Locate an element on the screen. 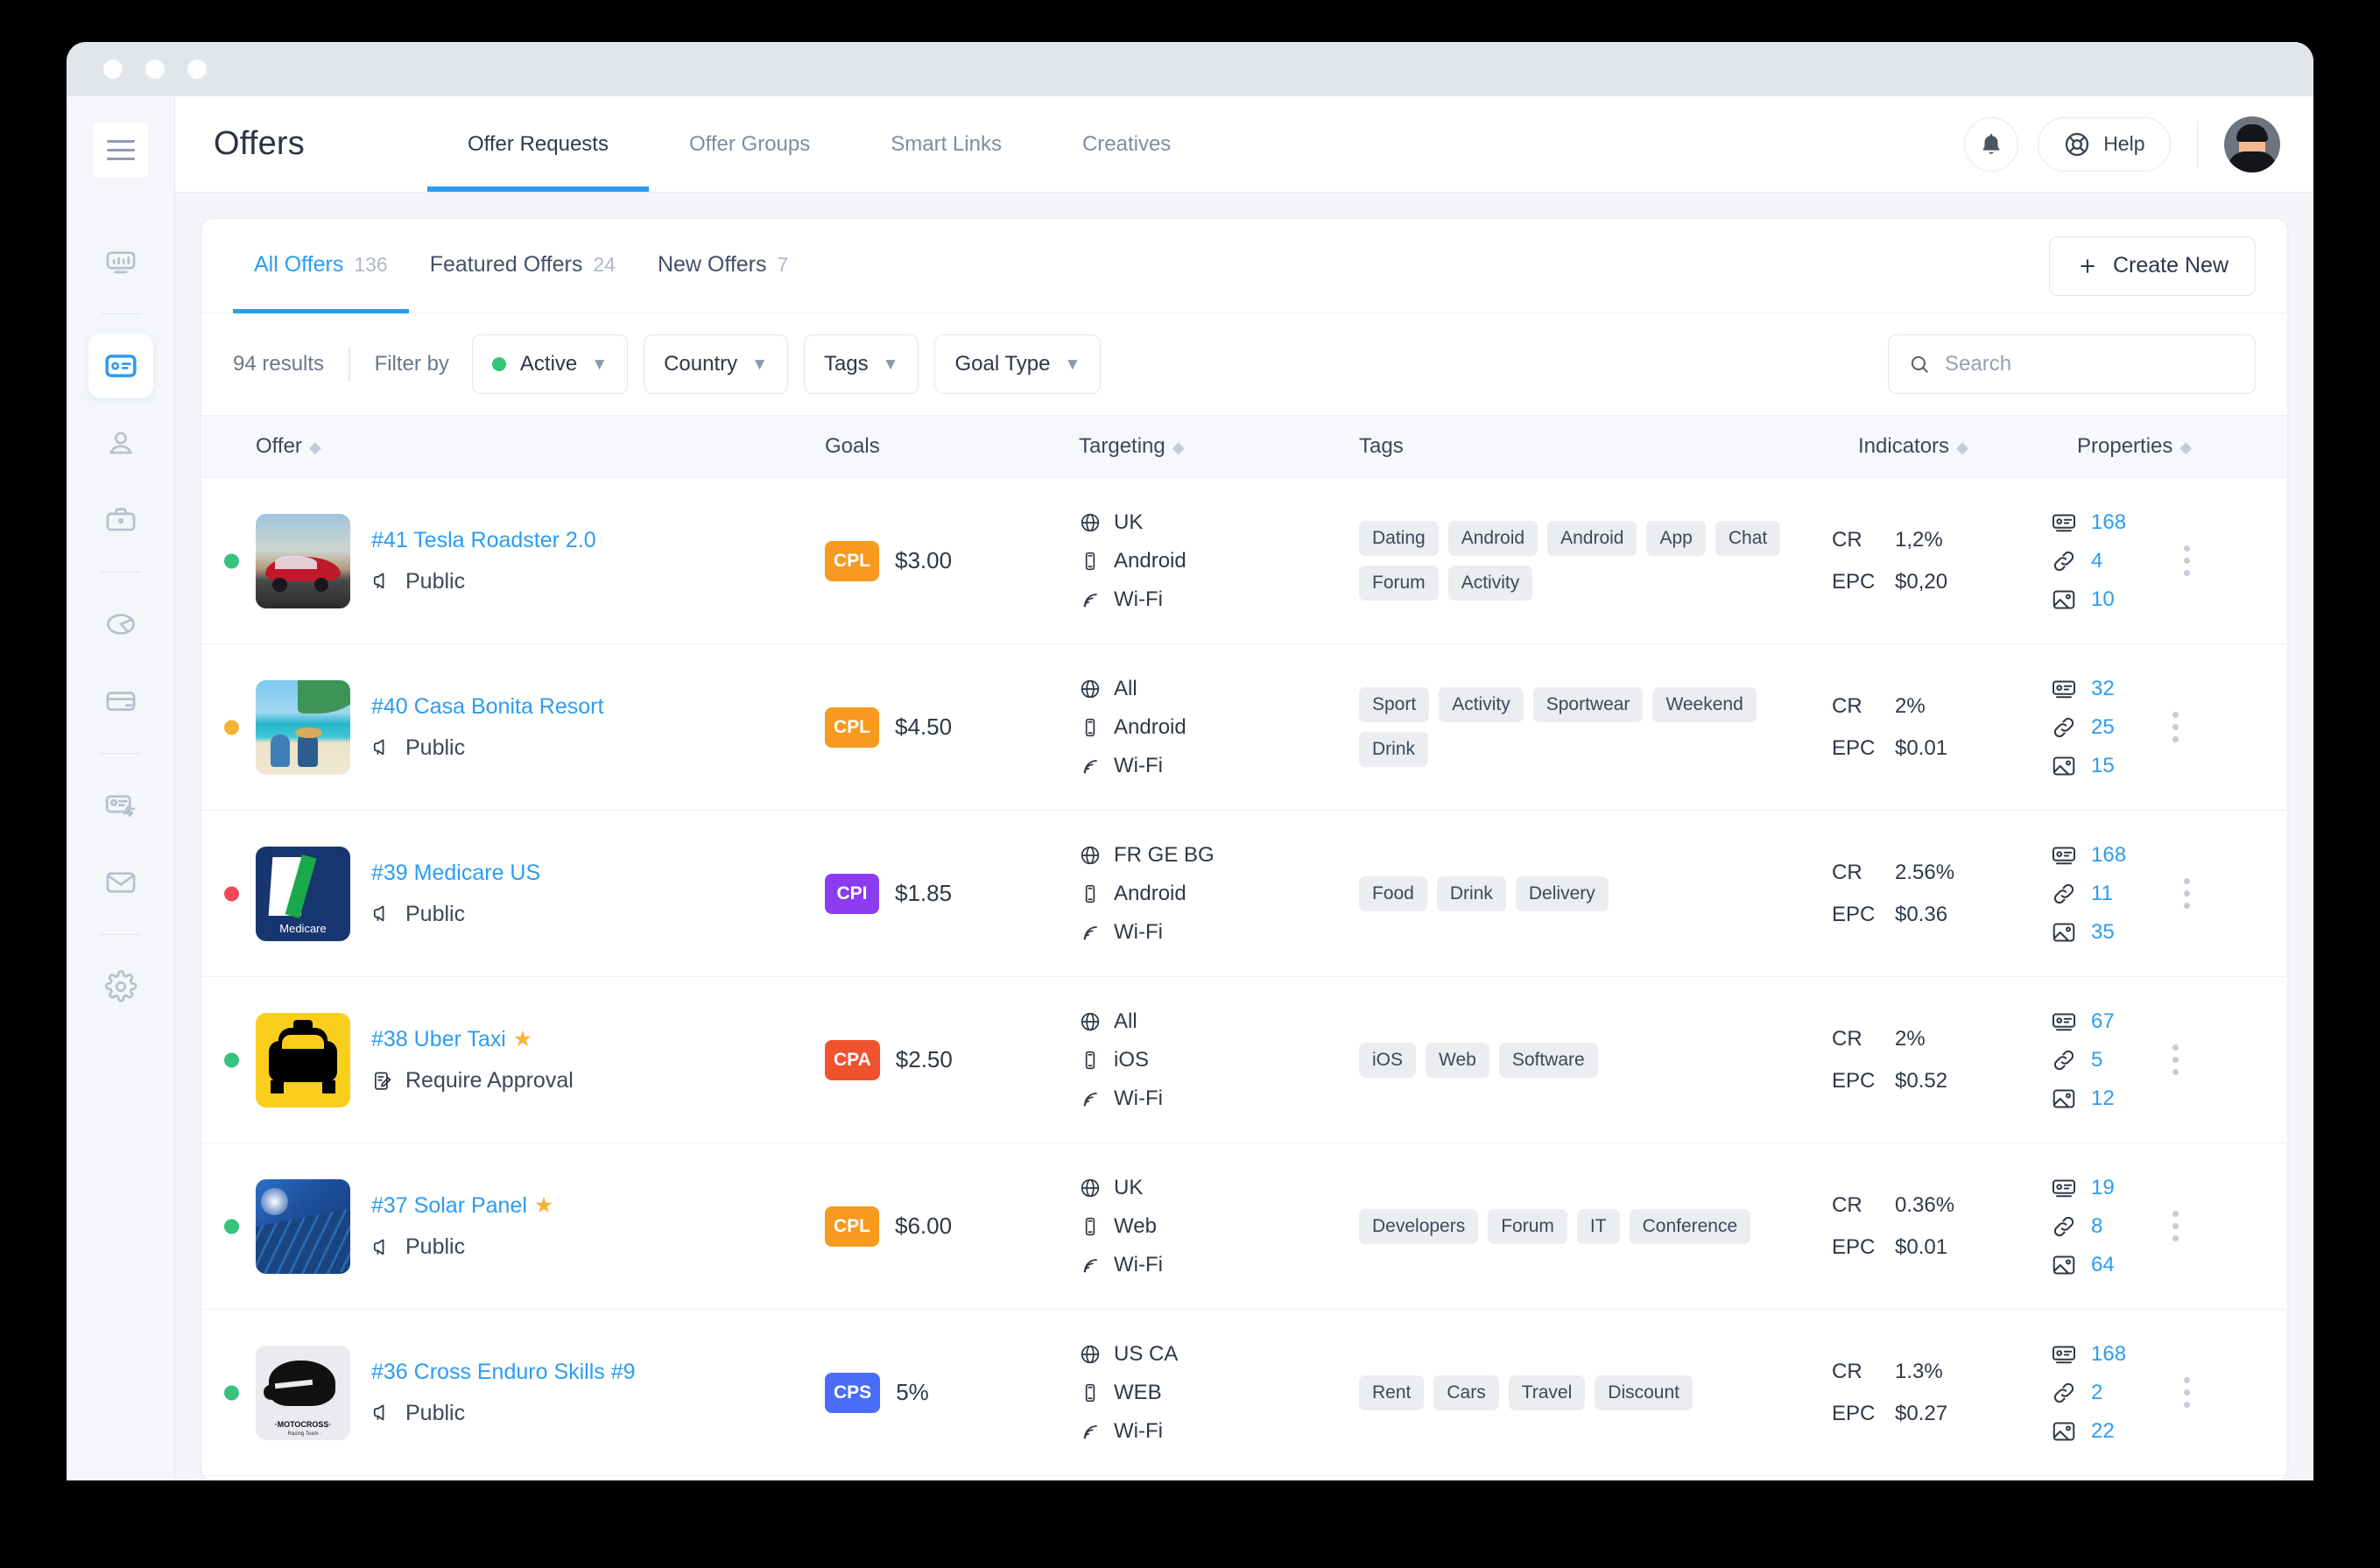 Image resolution: width=2380 pixels, height=1568 pixels. offer-name-link: #38 Uber Taxi ★ is located at coordinates (472, 1039).